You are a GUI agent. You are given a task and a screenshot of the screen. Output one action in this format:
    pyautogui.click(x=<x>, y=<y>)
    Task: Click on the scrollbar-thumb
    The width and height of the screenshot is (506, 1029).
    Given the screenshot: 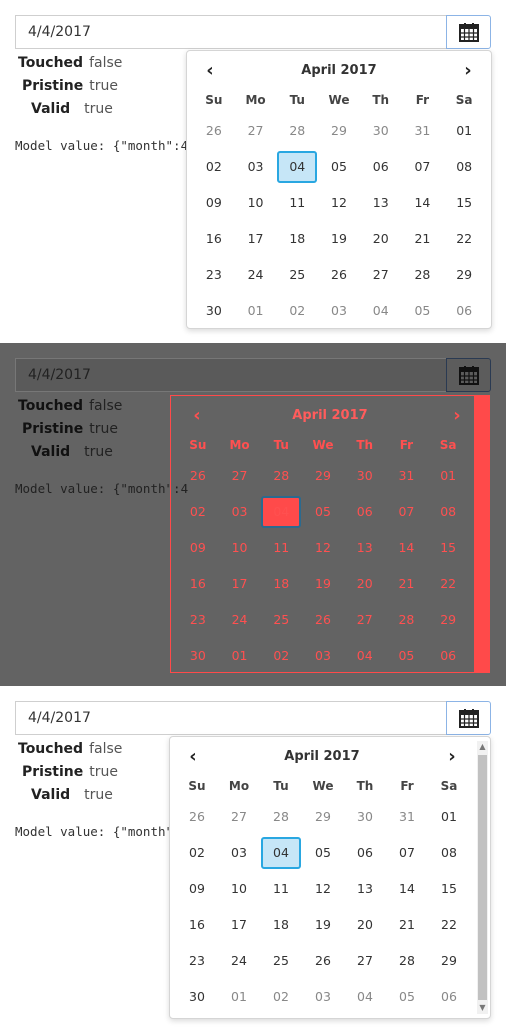 What is the action you would take?
    pyautogui.click(x=482, y=877)
    